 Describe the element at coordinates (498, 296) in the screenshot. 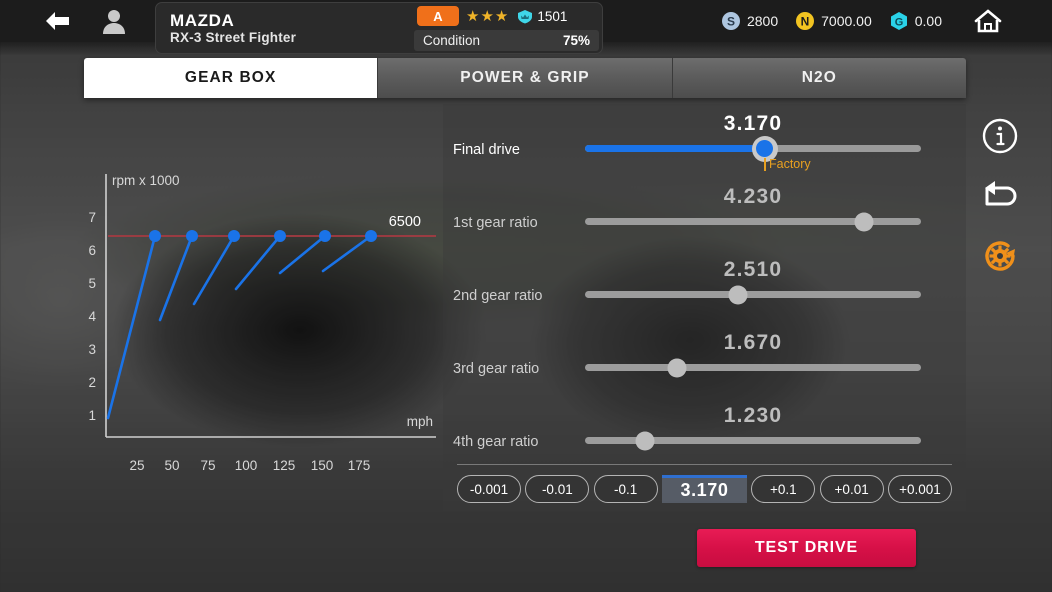

I see `gear2-label: 2nd gear ratio` at that location.